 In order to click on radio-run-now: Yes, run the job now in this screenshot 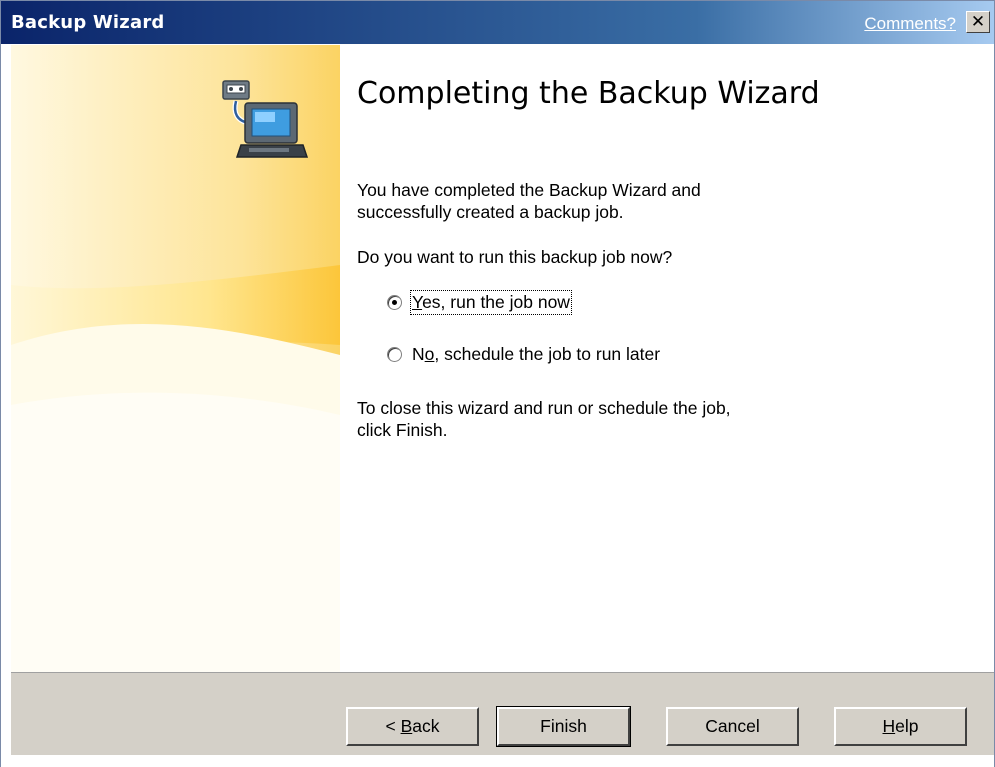, I will do `click(479, 302)`.